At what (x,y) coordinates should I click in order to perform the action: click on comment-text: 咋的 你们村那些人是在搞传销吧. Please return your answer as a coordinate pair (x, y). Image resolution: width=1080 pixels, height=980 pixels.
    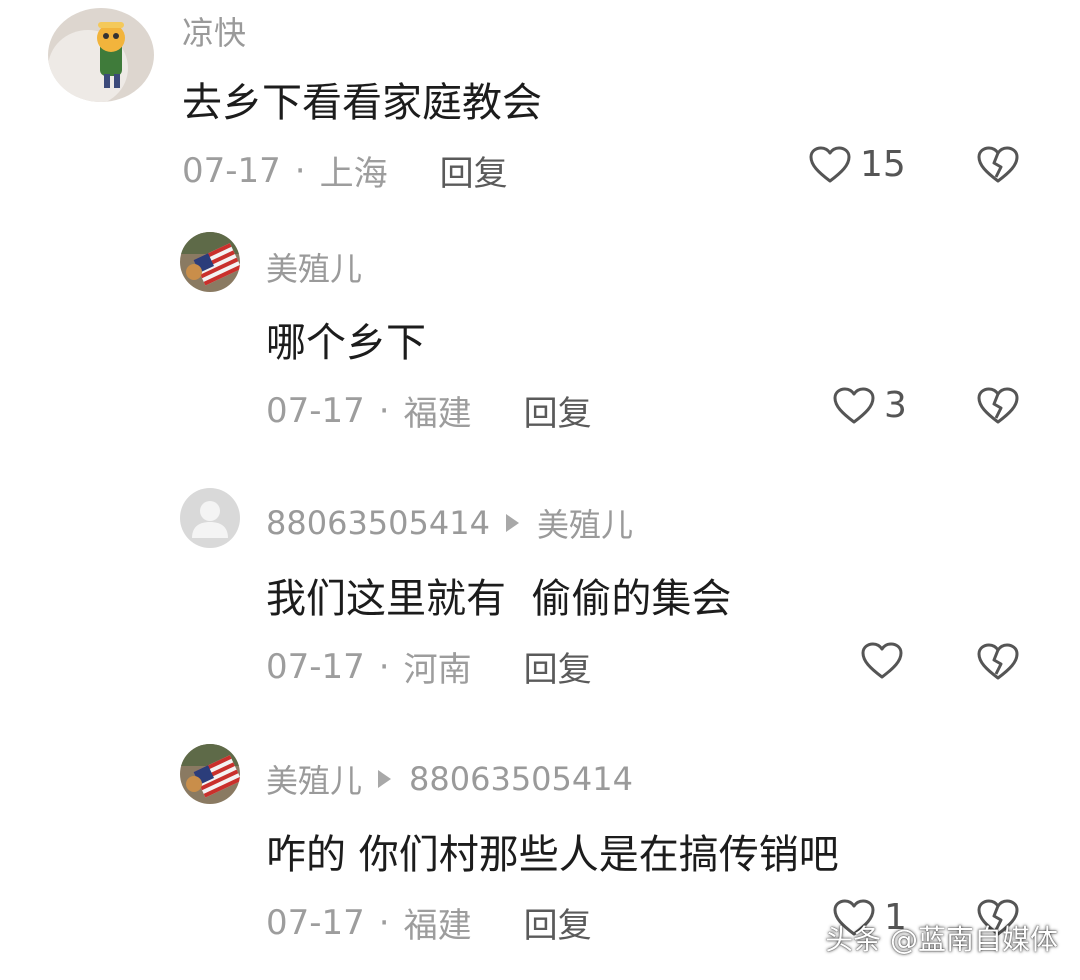
    Looking at the image, I should click on (552, 855).